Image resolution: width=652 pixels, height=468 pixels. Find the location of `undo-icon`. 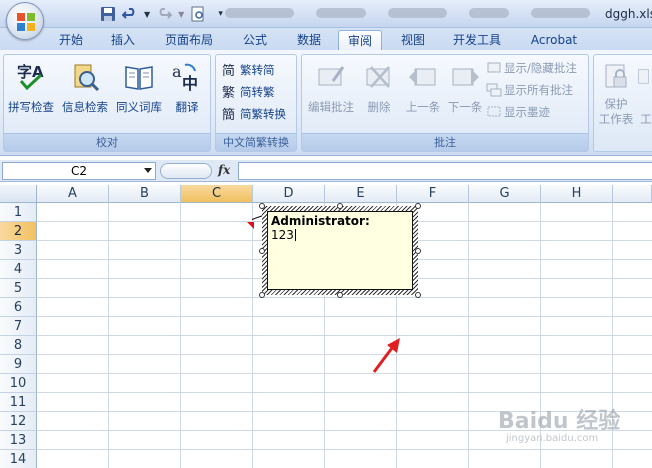

undo-icon is located at coordinates (130, 14).